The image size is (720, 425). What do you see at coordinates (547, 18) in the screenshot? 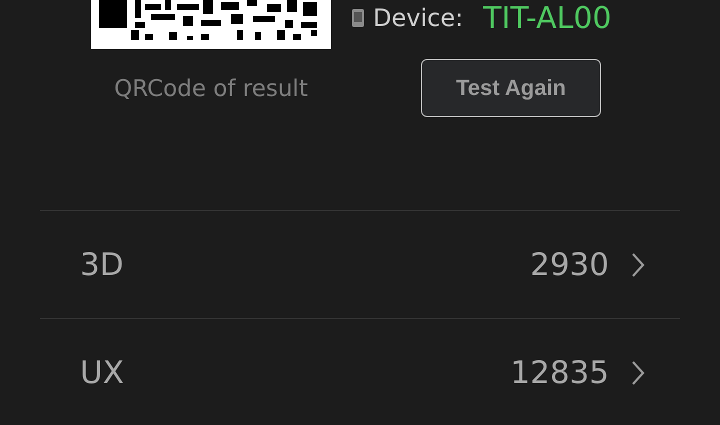
I see `device-model: TIT-AL00` at bounding box center [547, 18].